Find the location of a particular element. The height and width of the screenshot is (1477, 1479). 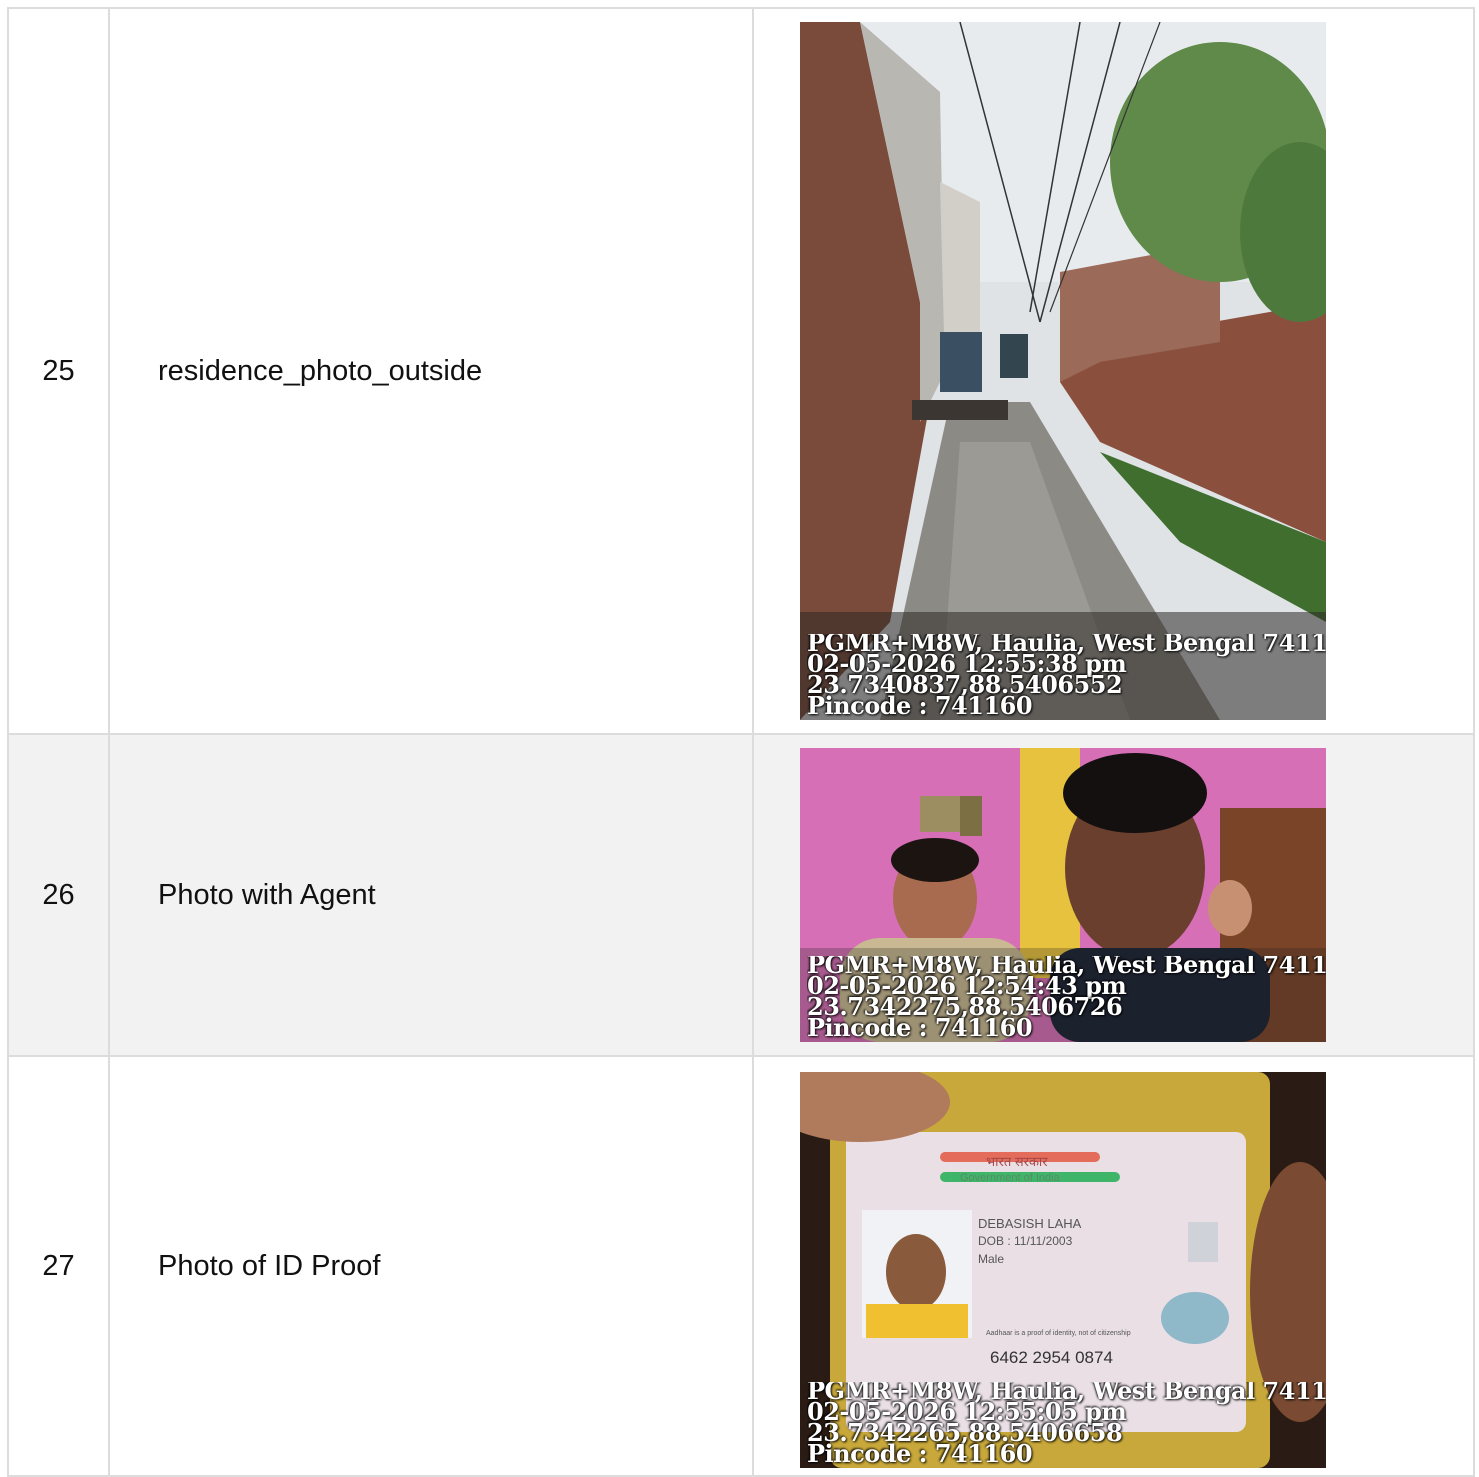

card-issuer: Government of India is located at coordinates (1010, 1178).